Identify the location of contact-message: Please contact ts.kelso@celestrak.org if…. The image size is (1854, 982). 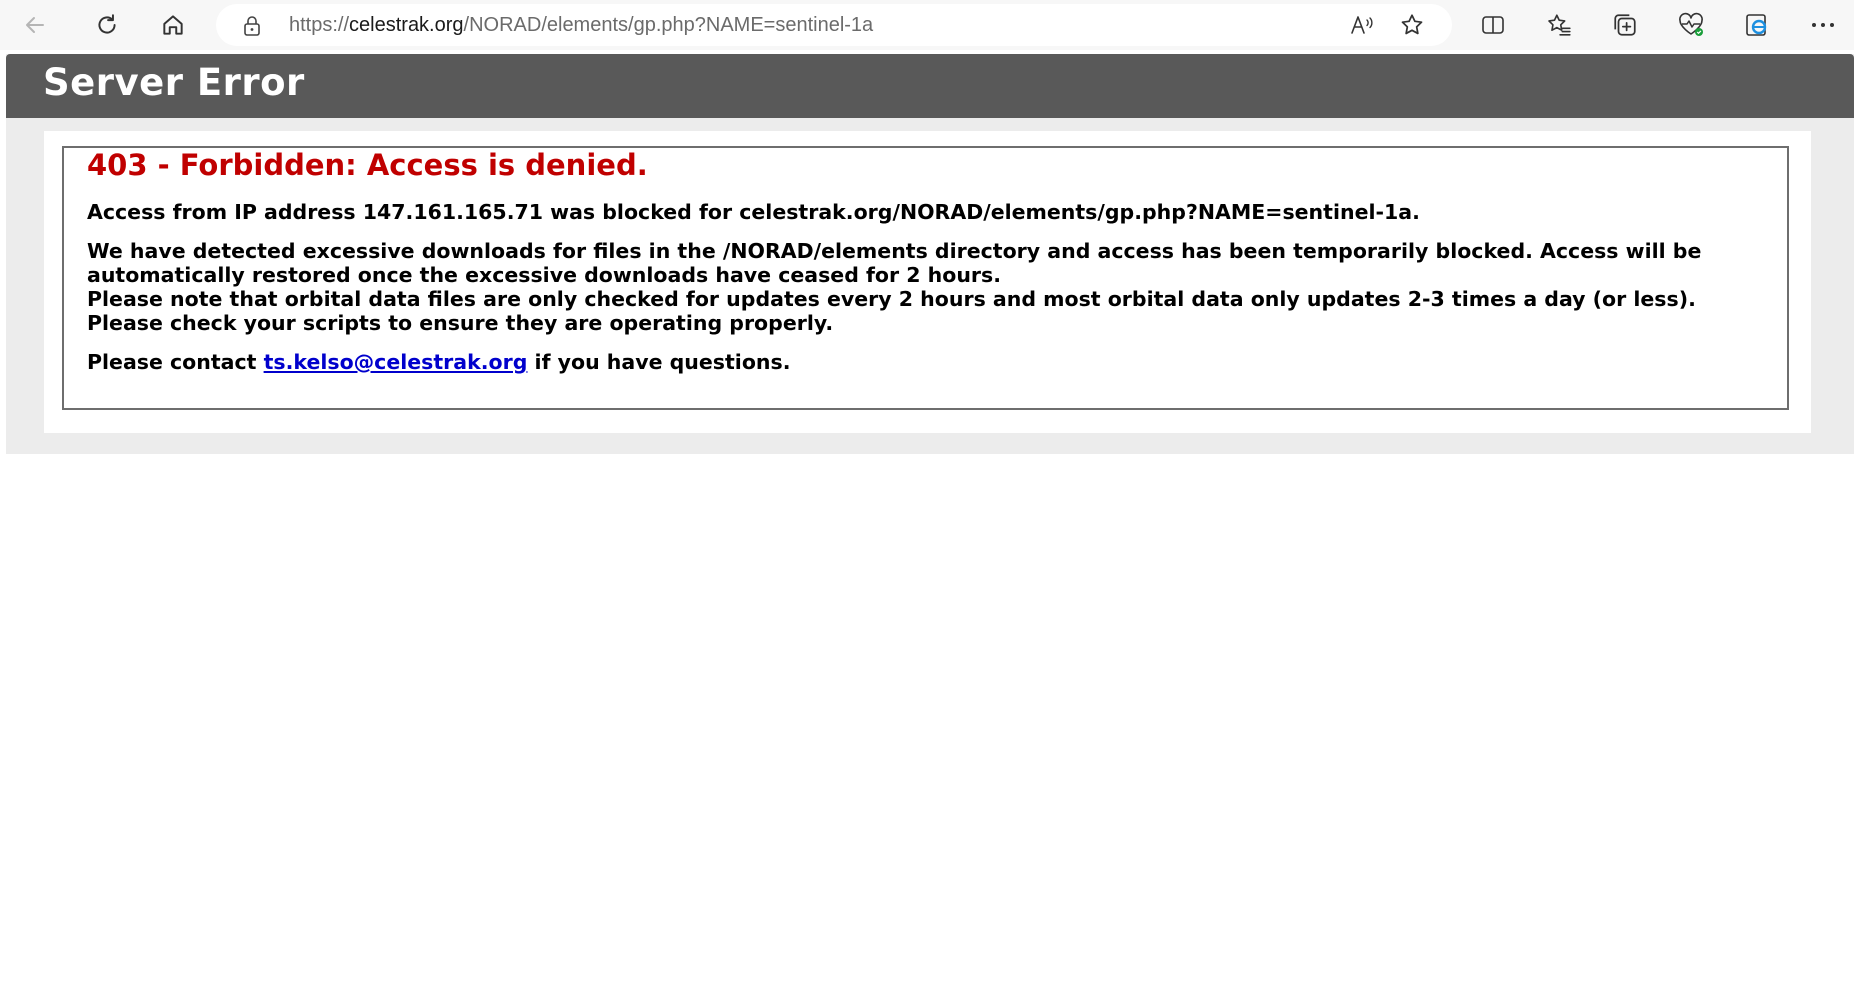
(932, 362).